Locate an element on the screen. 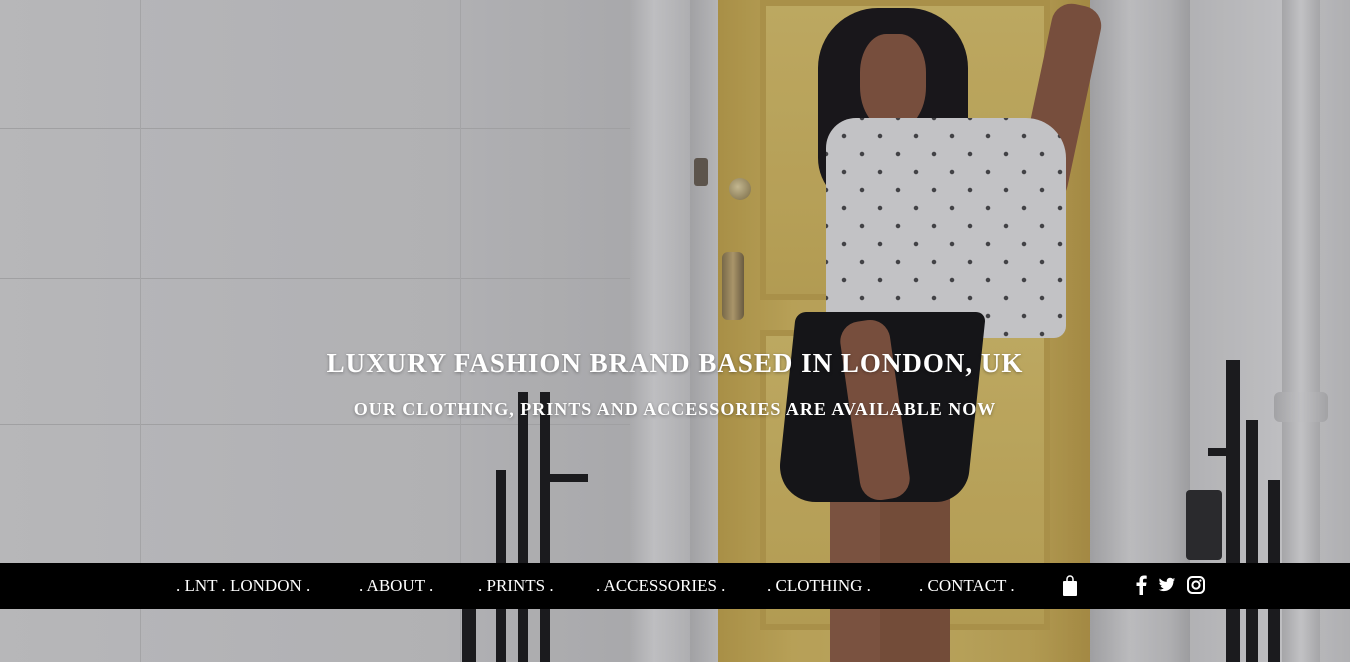 Image resolution: width=1350 pixels, height=662 pixels. shopping-bag-icon is located at coordinates (1070, 586).